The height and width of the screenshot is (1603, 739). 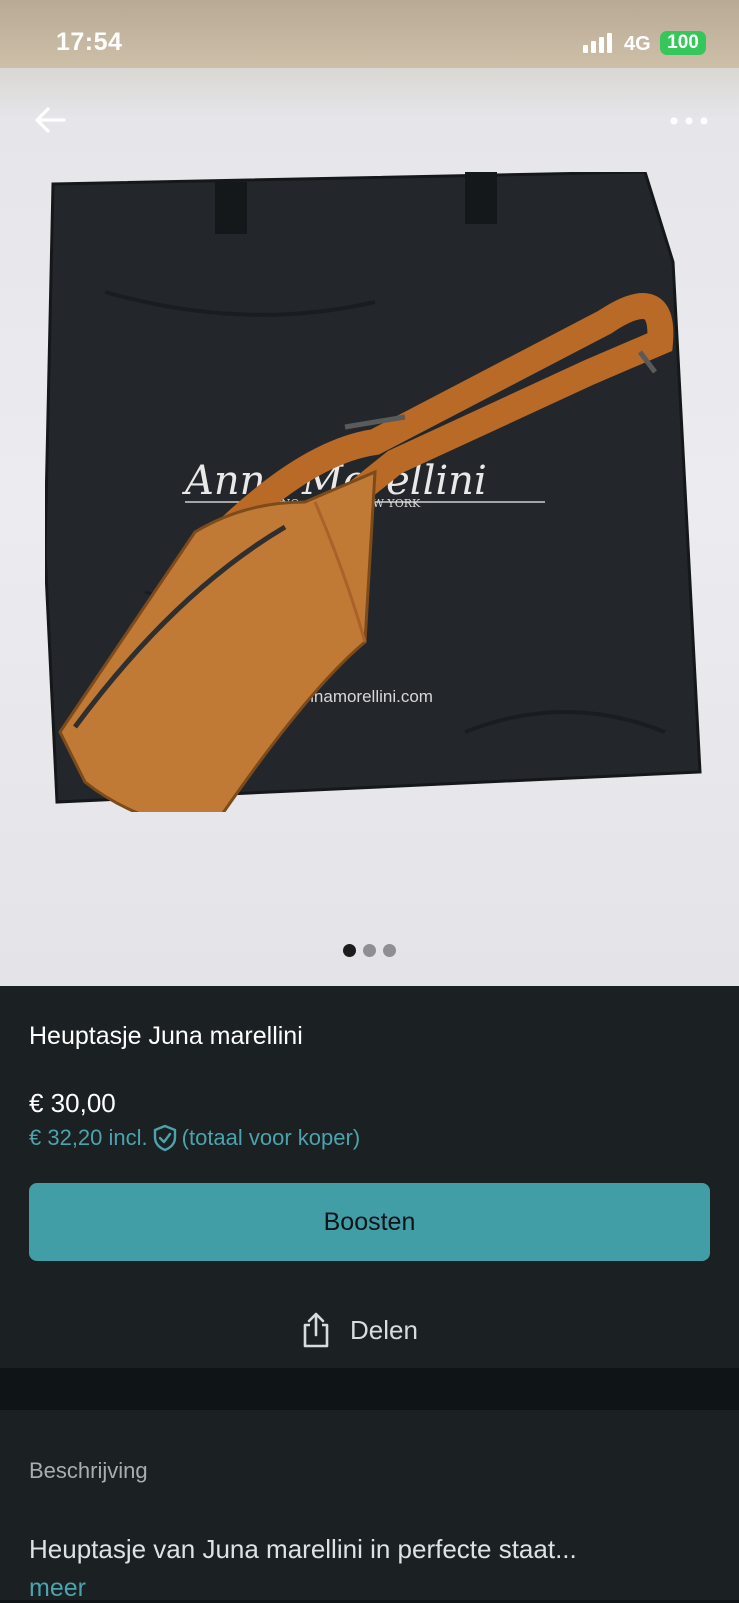 I want to click on back-button, so click(x=50, y=120).